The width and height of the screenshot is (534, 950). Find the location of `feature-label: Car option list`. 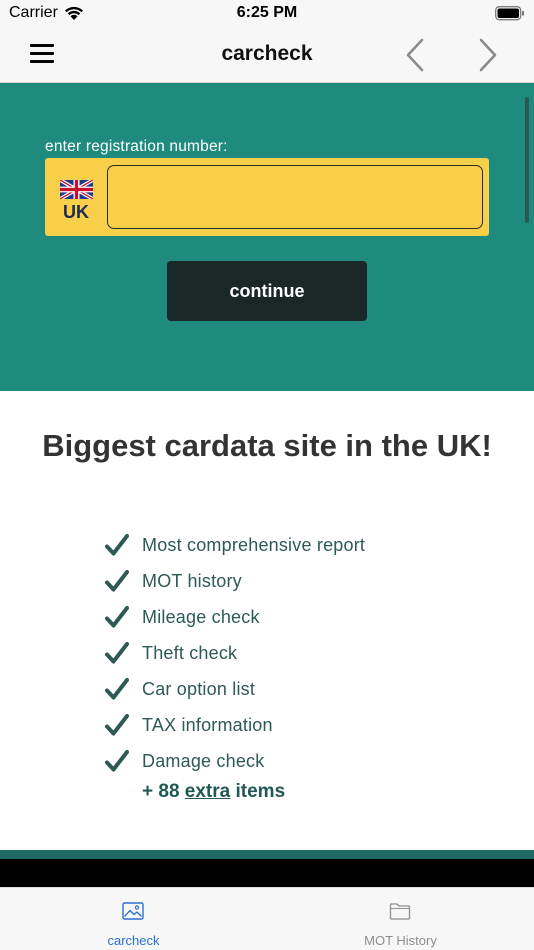

feature-label: Car option list is located at coordinates (199, 688).